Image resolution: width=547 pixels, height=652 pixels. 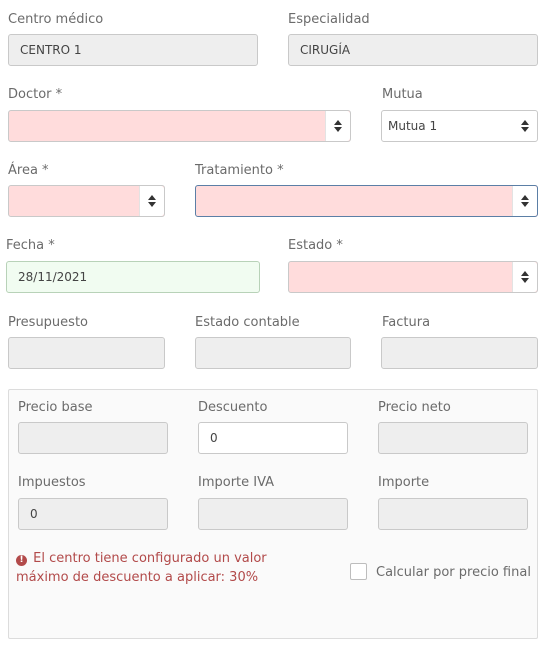 I want to click on especialidad-value: CIRUGÍA, so click(x=325, y=50).